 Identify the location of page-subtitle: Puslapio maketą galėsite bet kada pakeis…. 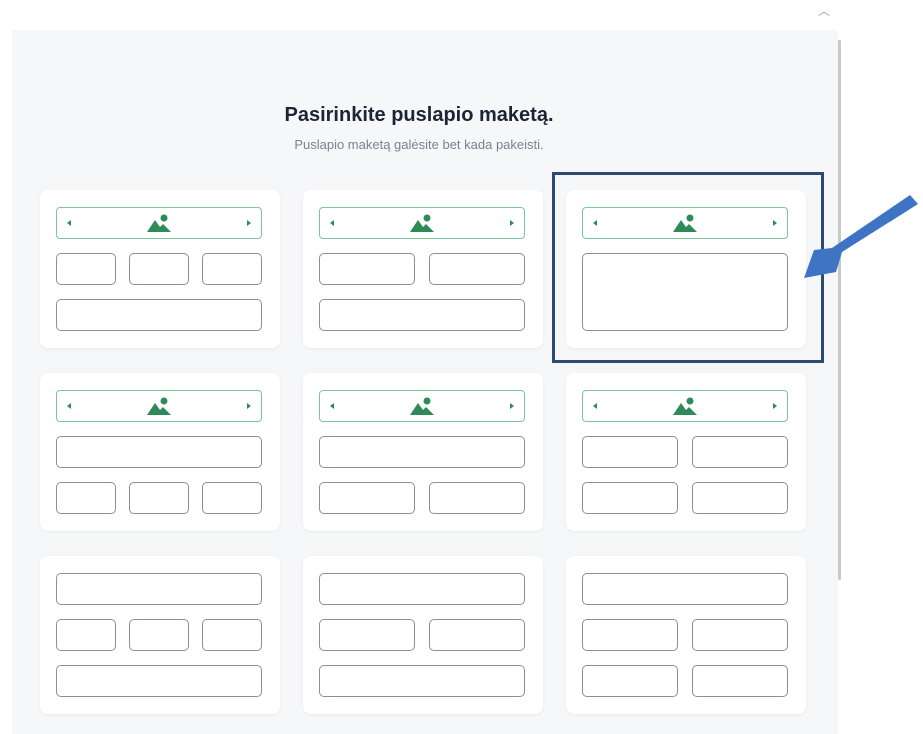
(419, 144).